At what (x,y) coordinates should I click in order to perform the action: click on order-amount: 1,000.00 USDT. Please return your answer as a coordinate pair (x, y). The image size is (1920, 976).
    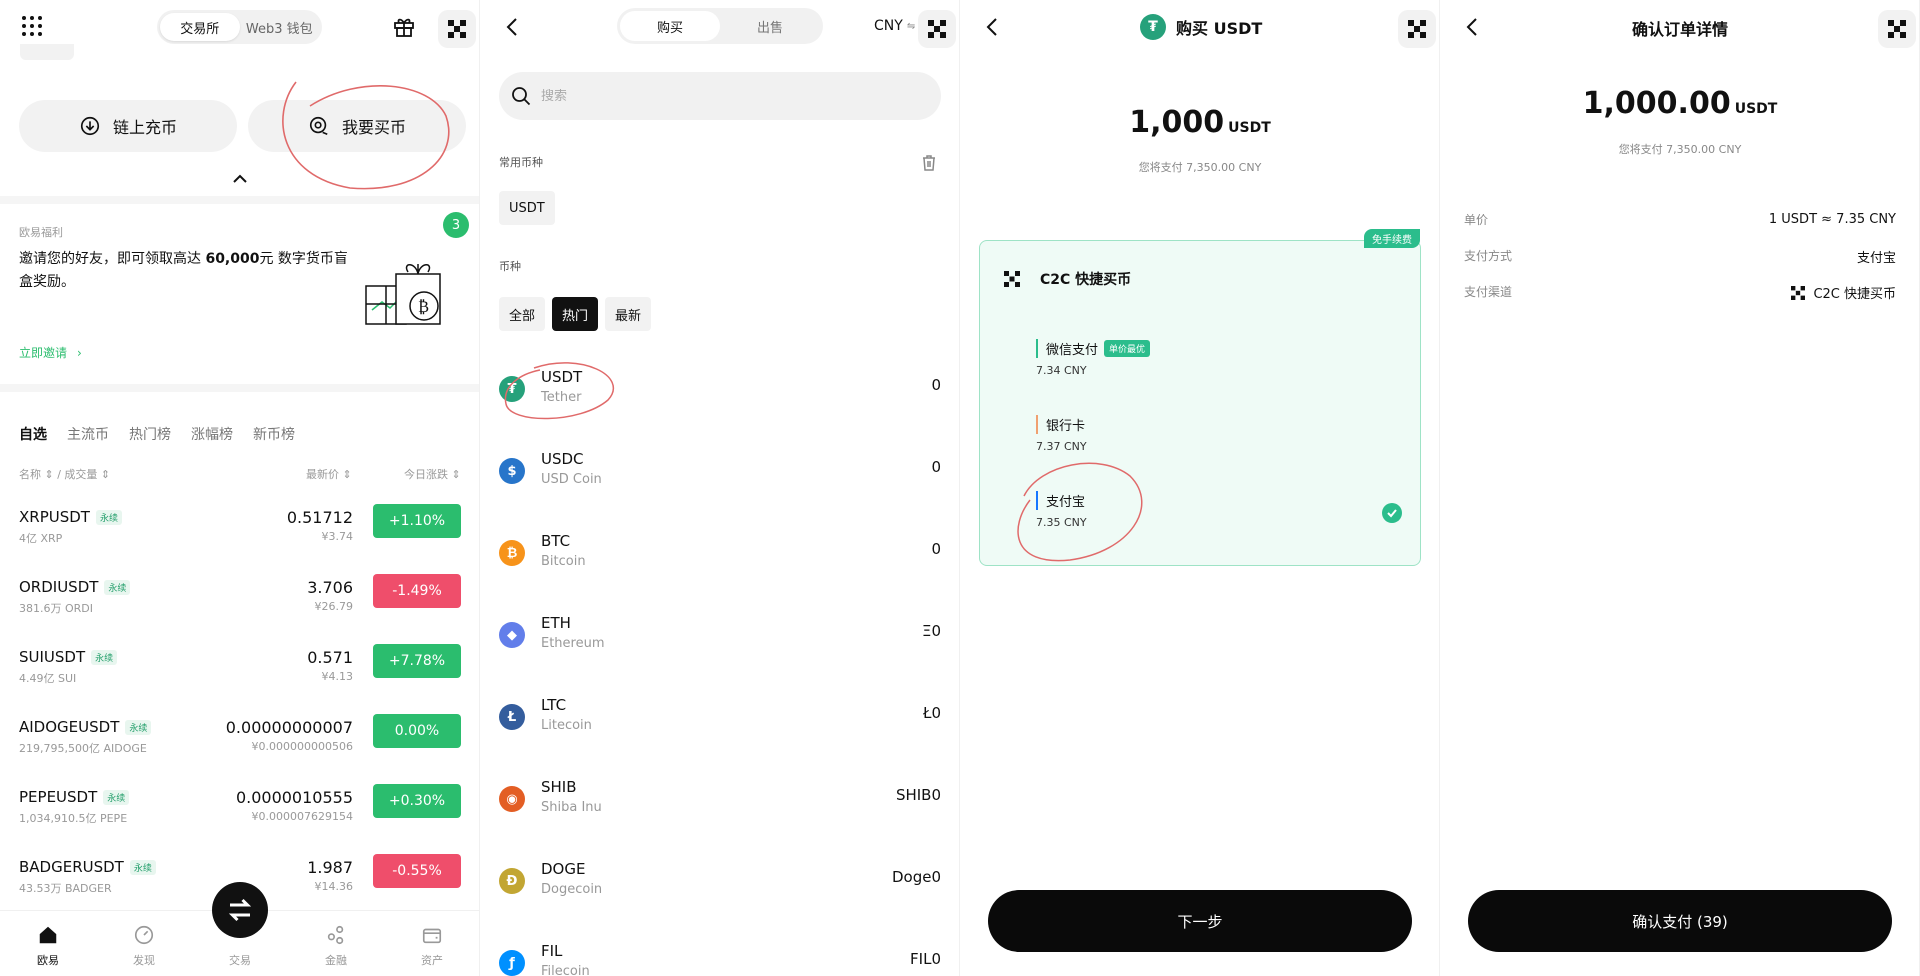
    Looking at the image, I should click on (1680, 103).